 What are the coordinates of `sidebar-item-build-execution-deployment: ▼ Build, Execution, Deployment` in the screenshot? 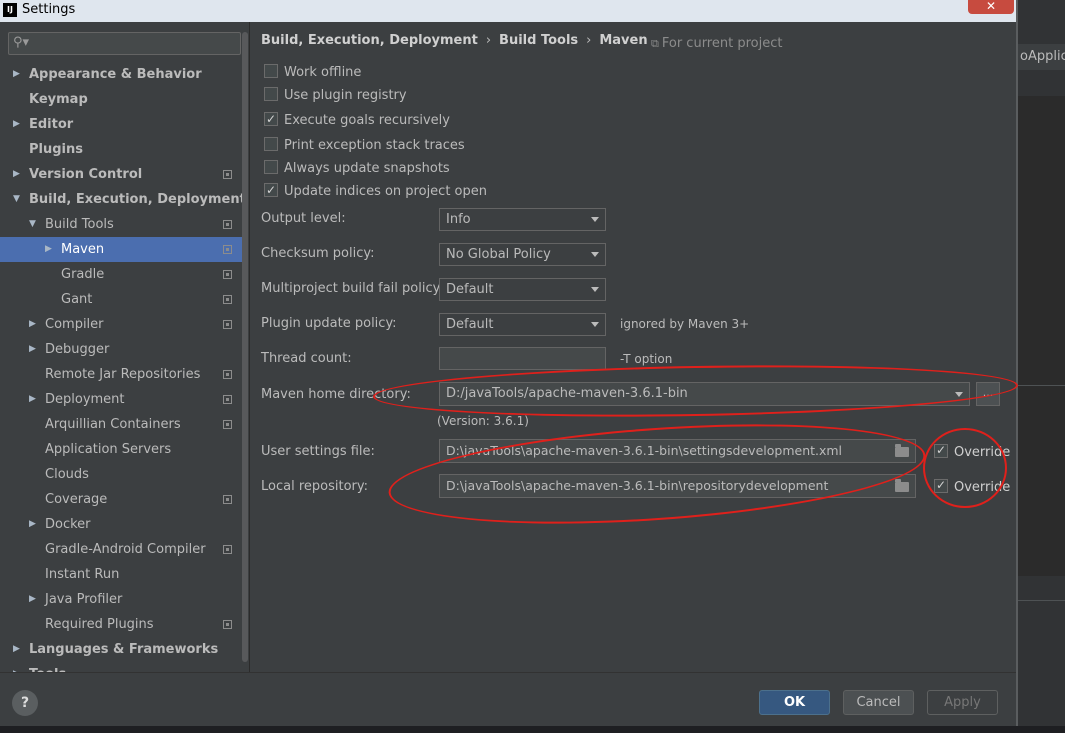 It's located at (123, 199).